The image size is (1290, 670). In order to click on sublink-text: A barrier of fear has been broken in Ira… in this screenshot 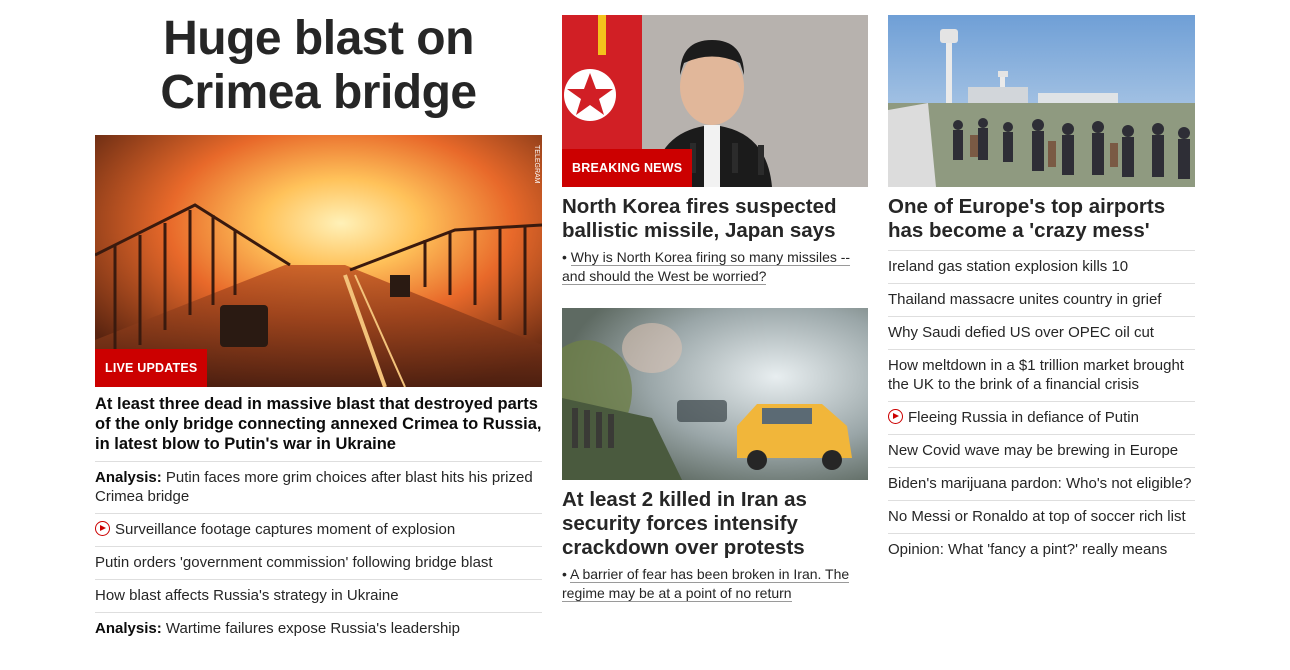, I will do `click(706, 584)`.